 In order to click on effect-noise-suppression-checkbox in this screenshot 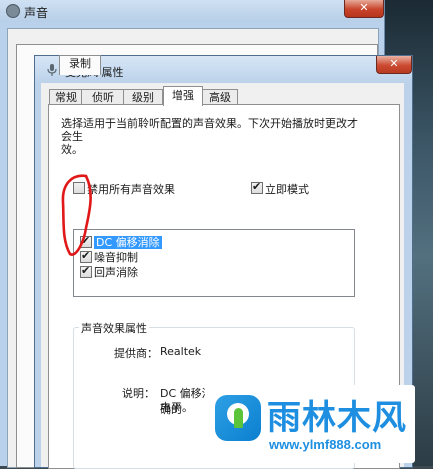, I will do `click(86, 256)`.